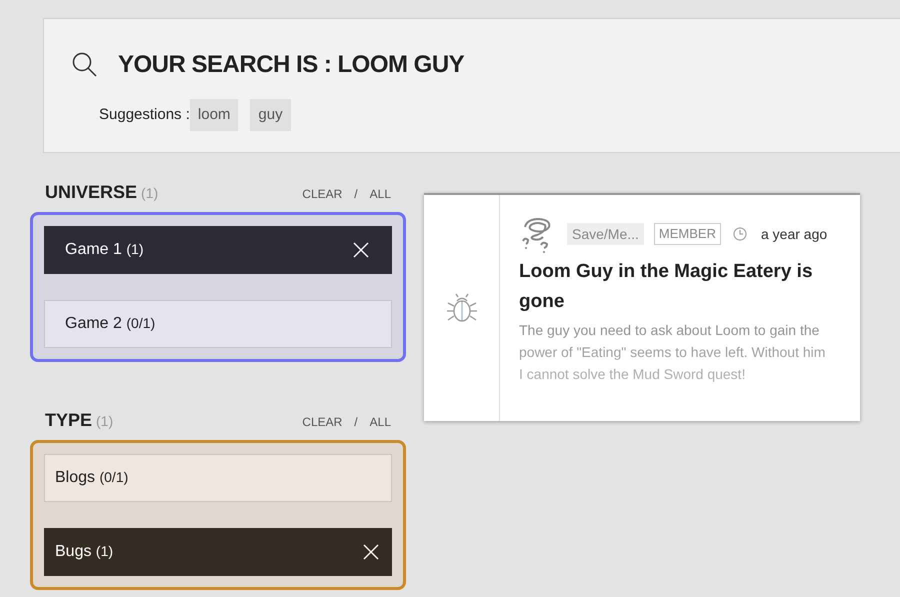 The image size is (900, 597). What do you see at coordinates (218, 250) in the screenshot?
I see `filter-option: Game 1 (1)` at bounding box center [218, 250].